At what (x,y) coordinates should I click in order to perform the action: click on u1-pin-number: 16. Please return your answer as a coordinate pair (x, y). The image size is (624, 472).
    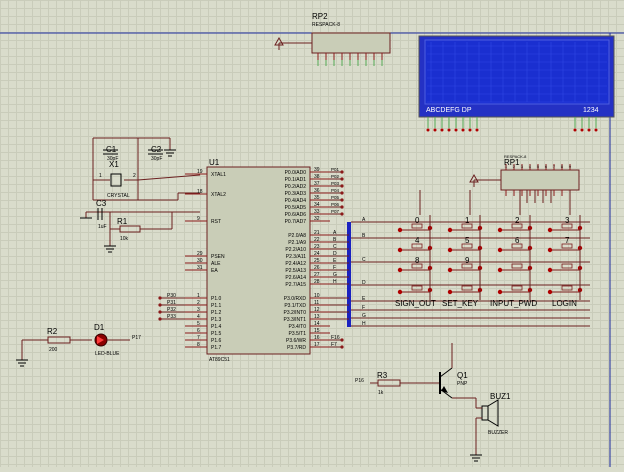
    Looking at the image, I should click on (317, 338).